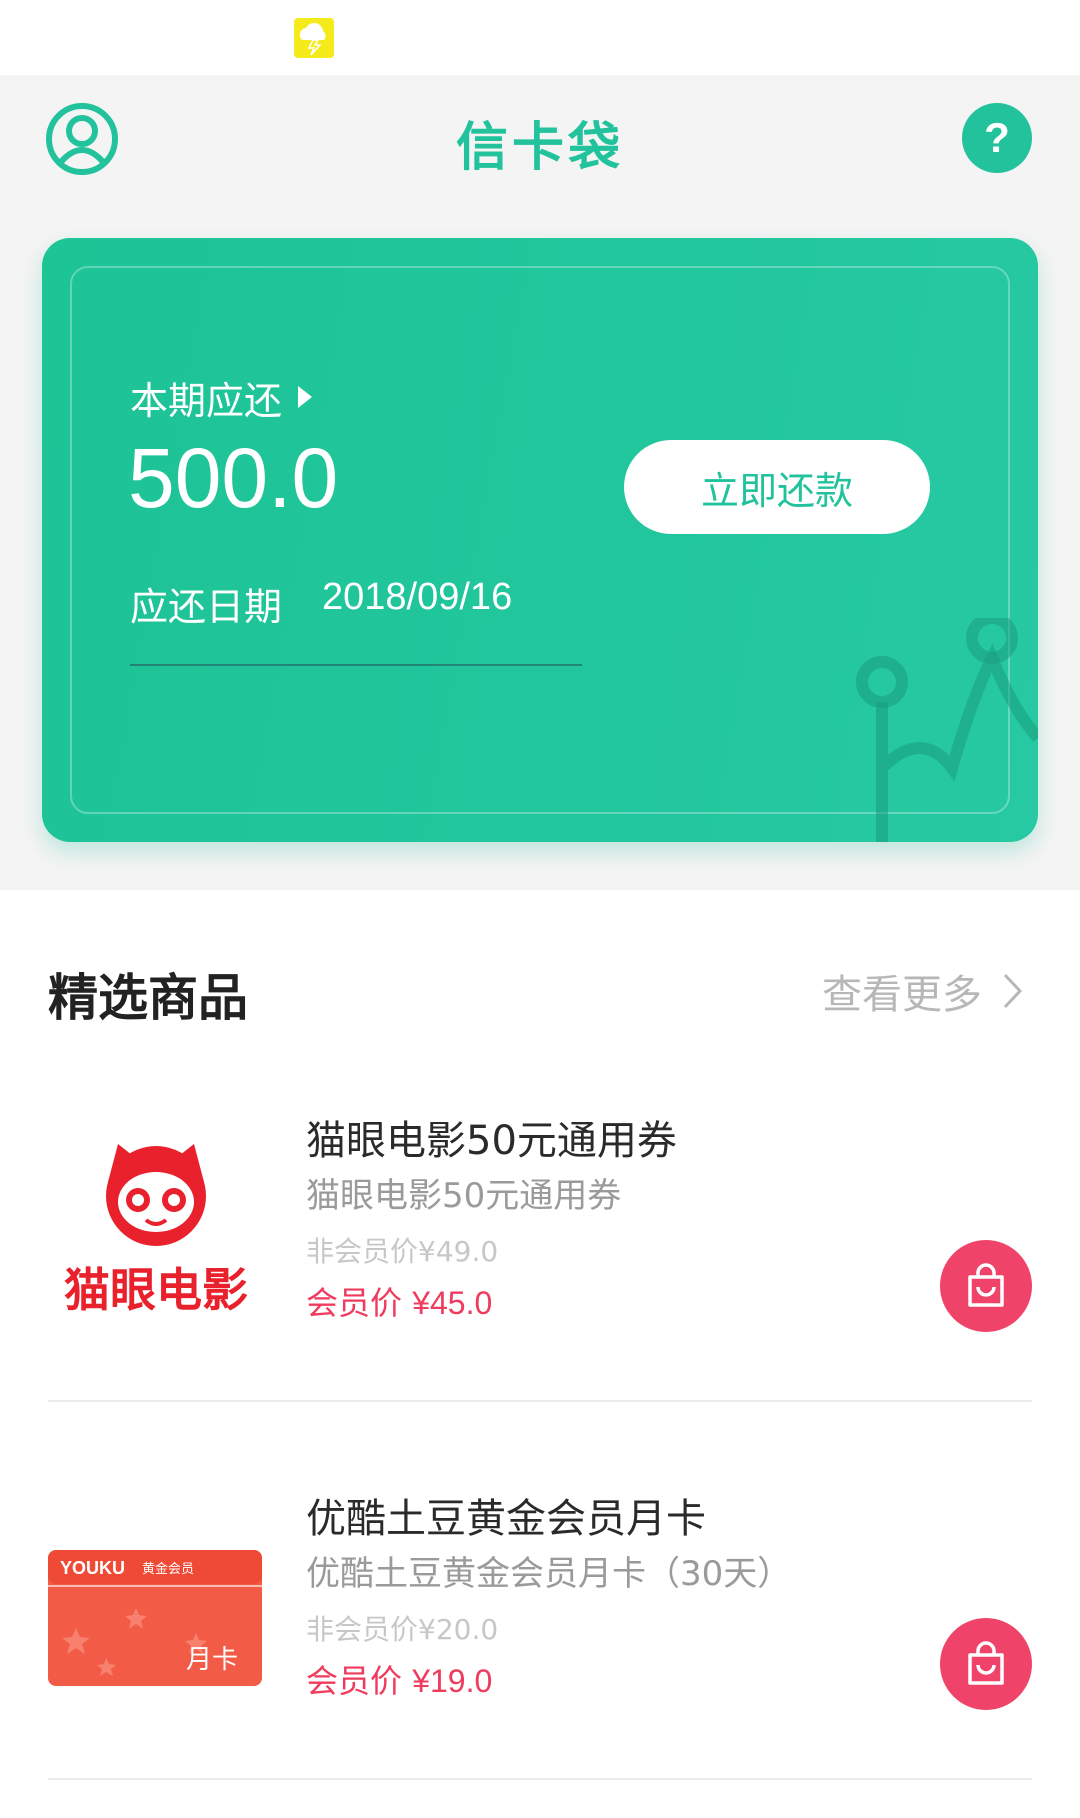  Describe the element at coordinates (777, 487) in the screenshot. I see `repay-now-button: 立即还款` at that location.